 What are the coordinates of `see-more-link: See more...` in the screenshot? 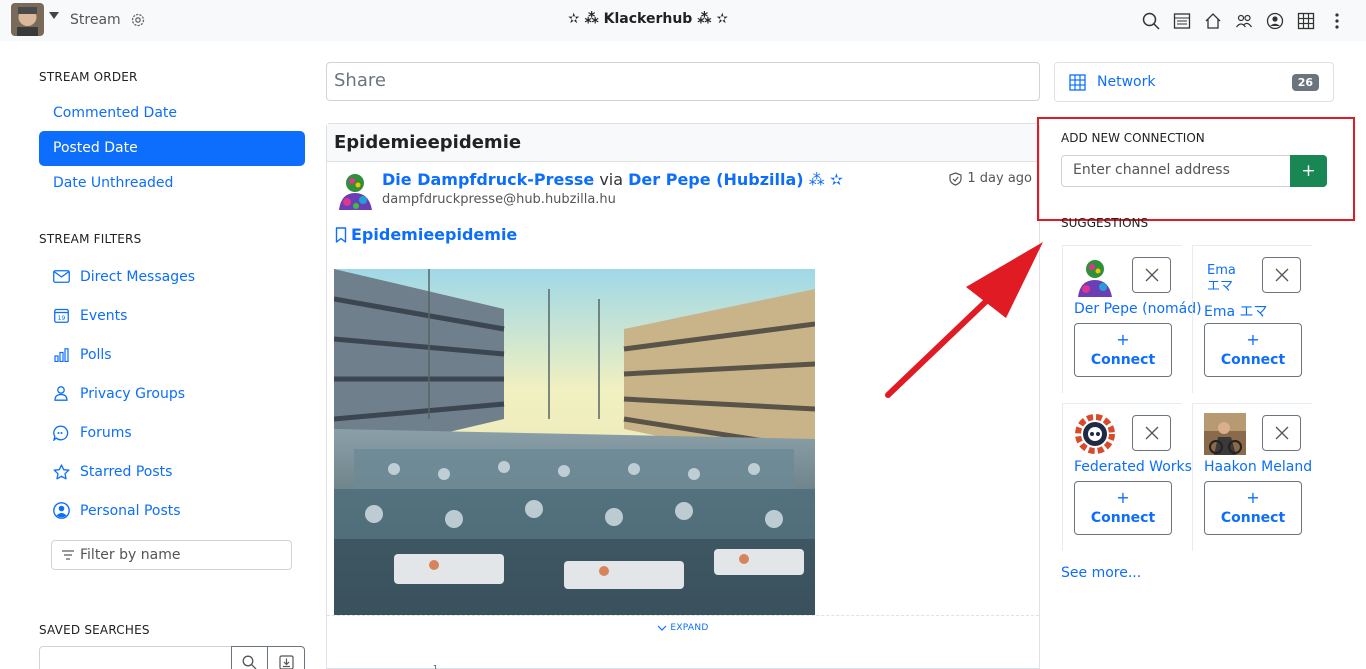 It's located at (1101, 573).